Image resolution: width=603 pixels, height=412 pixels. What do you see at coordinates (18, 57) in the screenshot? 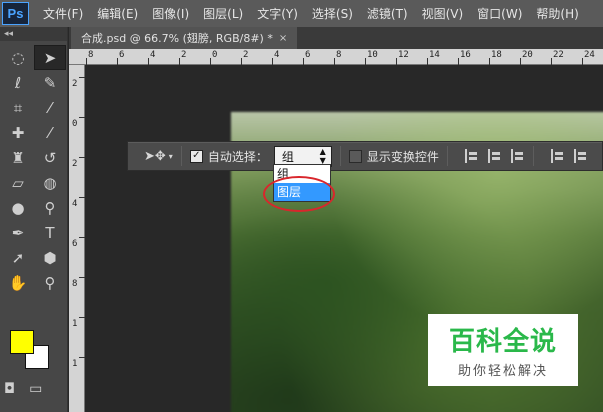
I see `select-marquee-icon: ◌` at bounding box center [18, 57].